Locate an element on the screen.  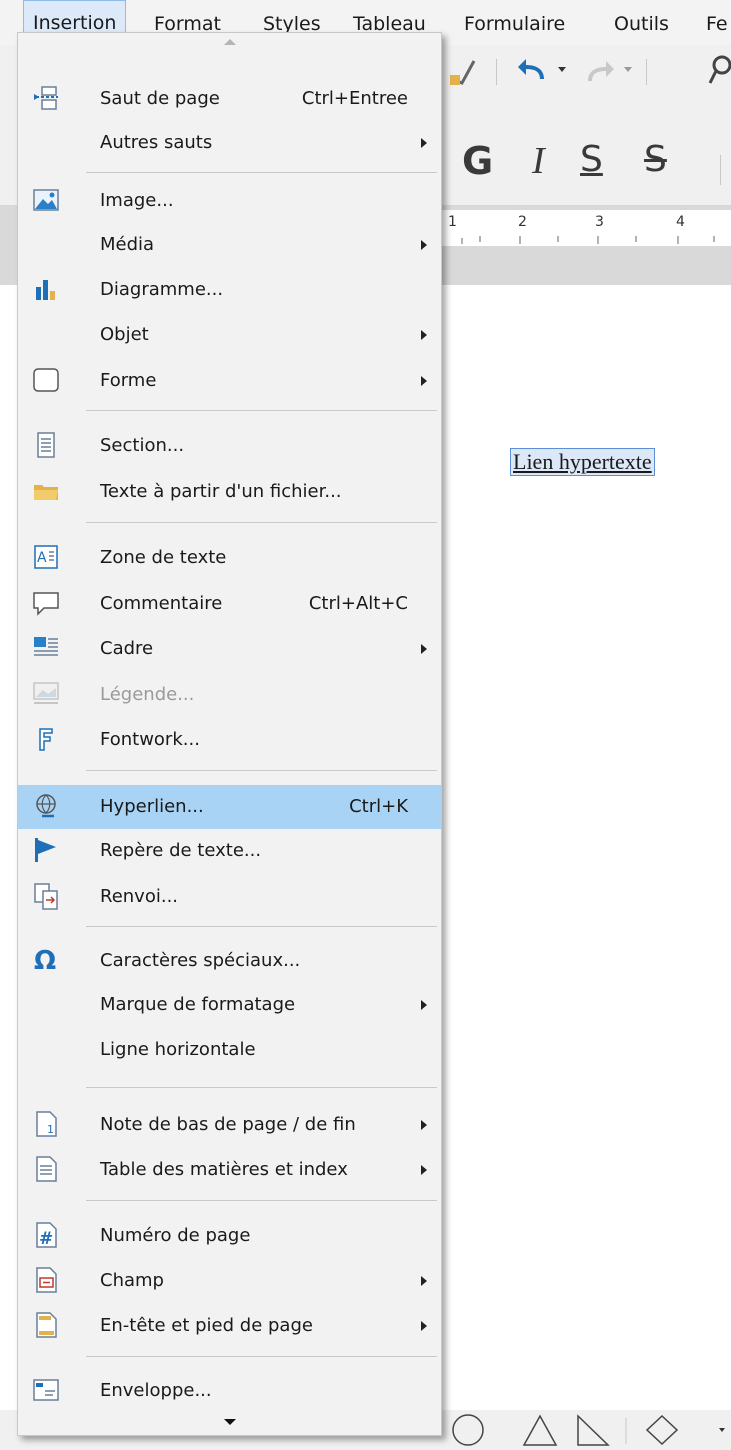
menu-item-label: Note de bas de page / de fin is located at coordinates (228, 1124).